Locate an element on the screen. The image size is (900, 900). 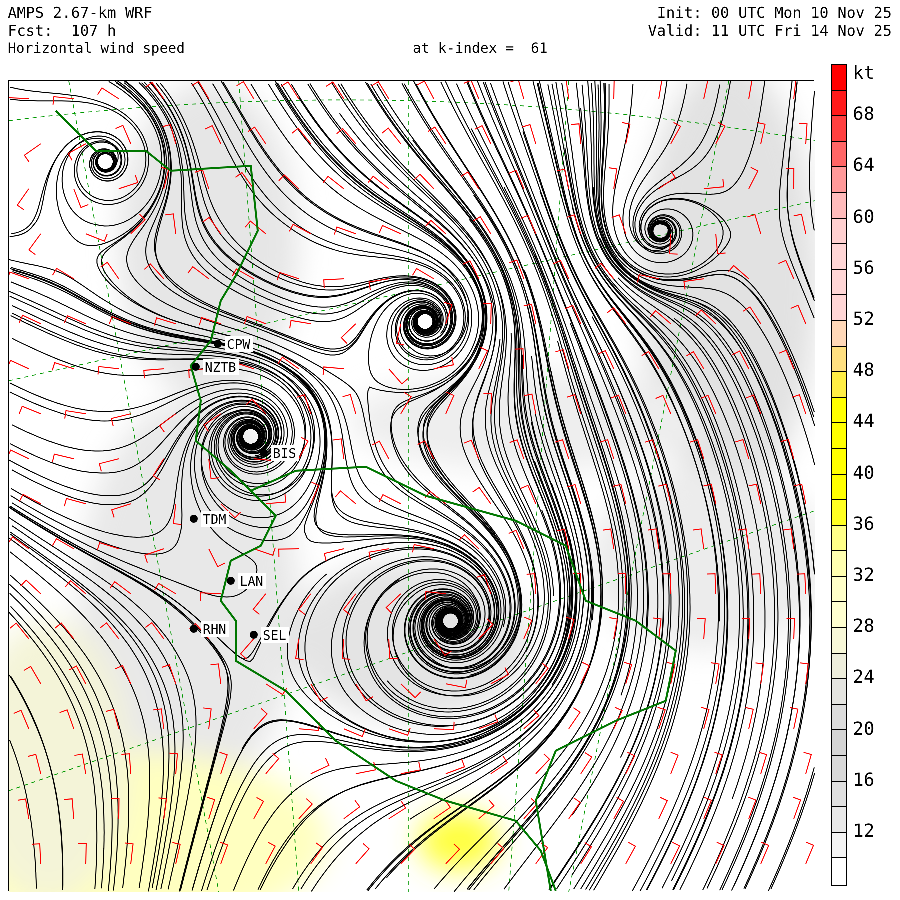
station-label: SEL is located at coordinates (274, 636).